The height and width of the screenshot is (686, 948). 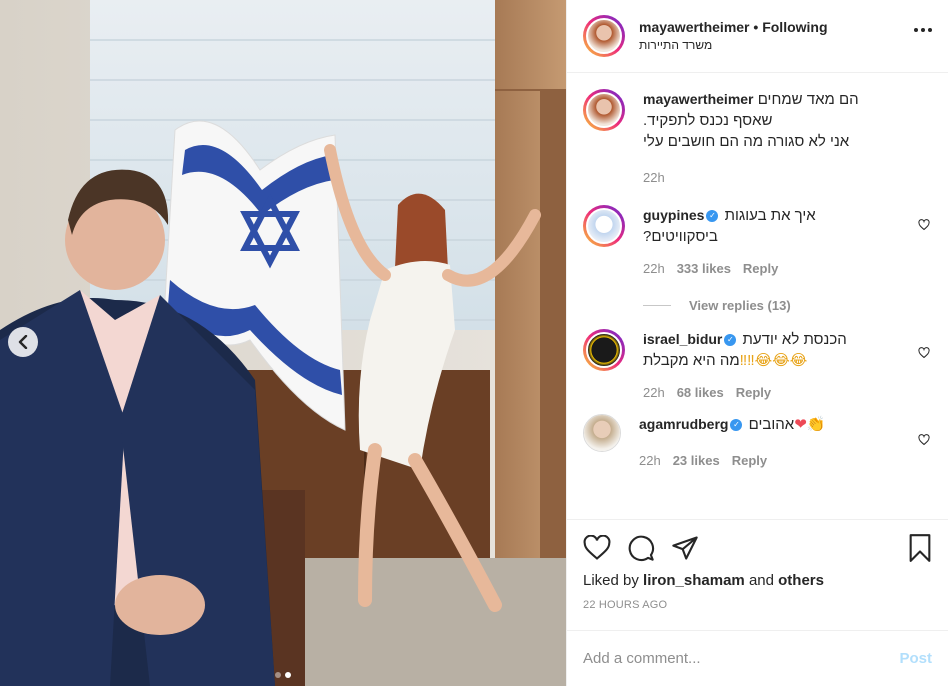 I want to click on previous-photo-button, so click(x=23, y=342).